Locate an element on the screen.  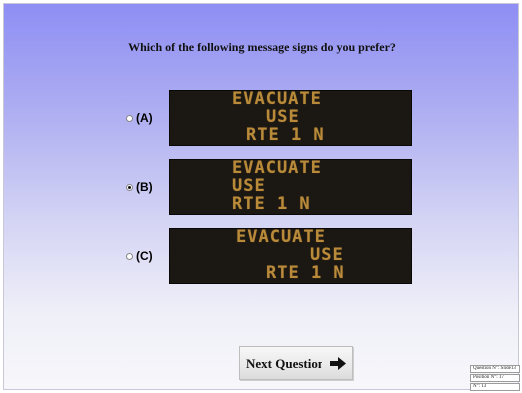
sign-c-line-1: EVACUATE is located at coordinates (281, 237).